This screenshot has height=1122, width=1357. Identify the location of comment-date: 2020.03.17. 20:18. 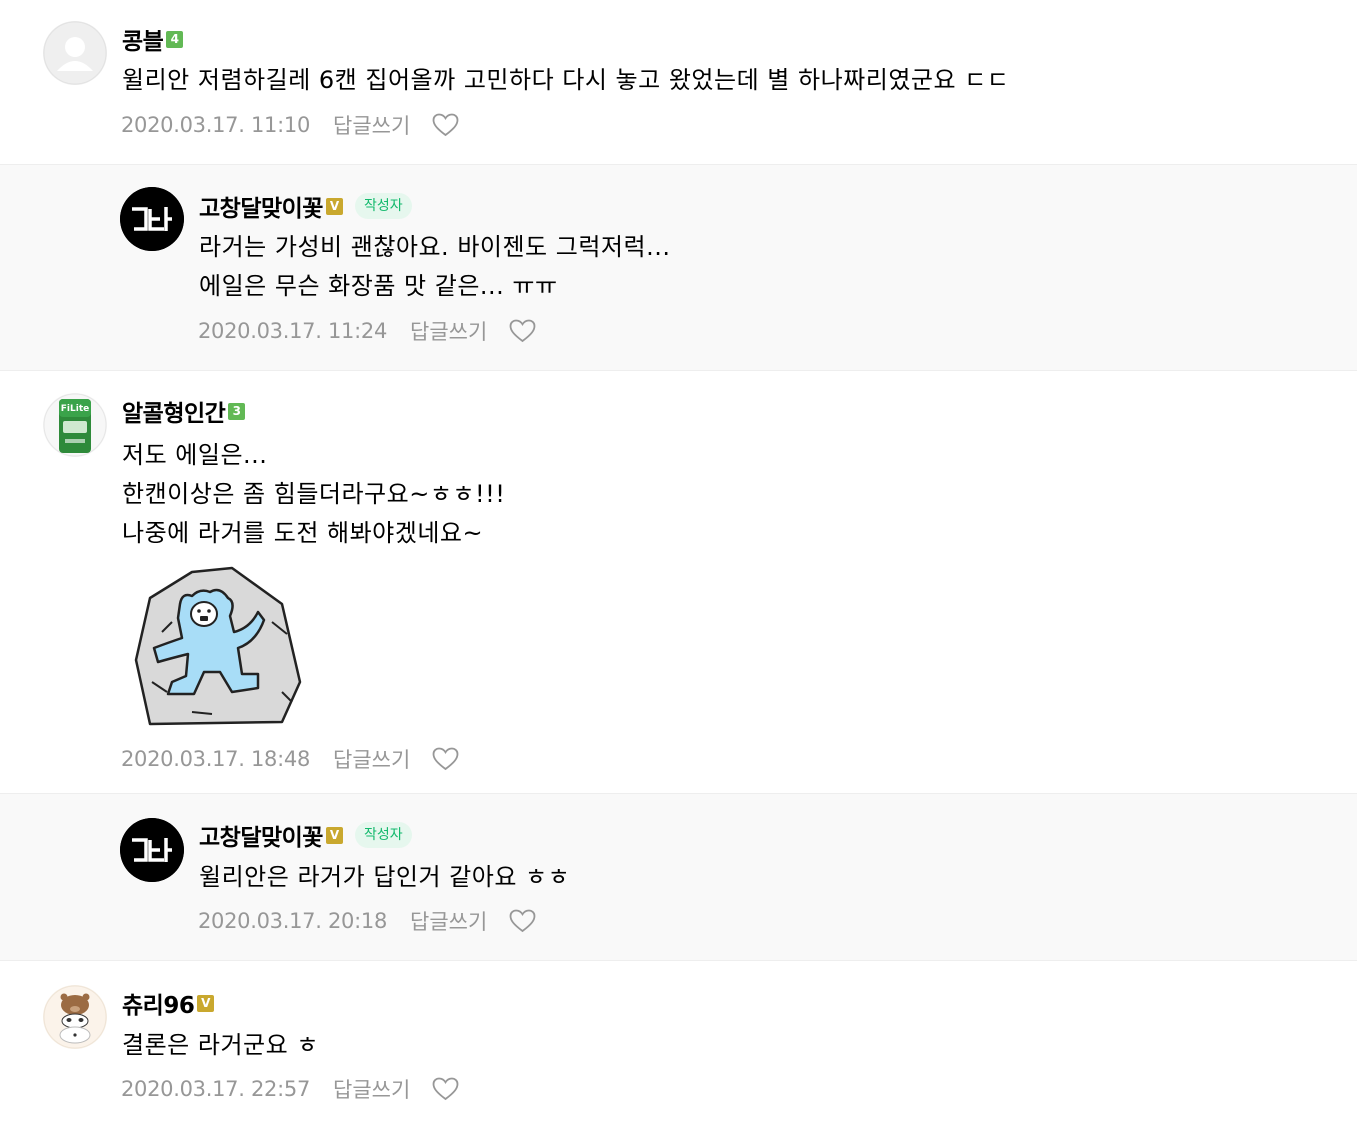
(293, 921).